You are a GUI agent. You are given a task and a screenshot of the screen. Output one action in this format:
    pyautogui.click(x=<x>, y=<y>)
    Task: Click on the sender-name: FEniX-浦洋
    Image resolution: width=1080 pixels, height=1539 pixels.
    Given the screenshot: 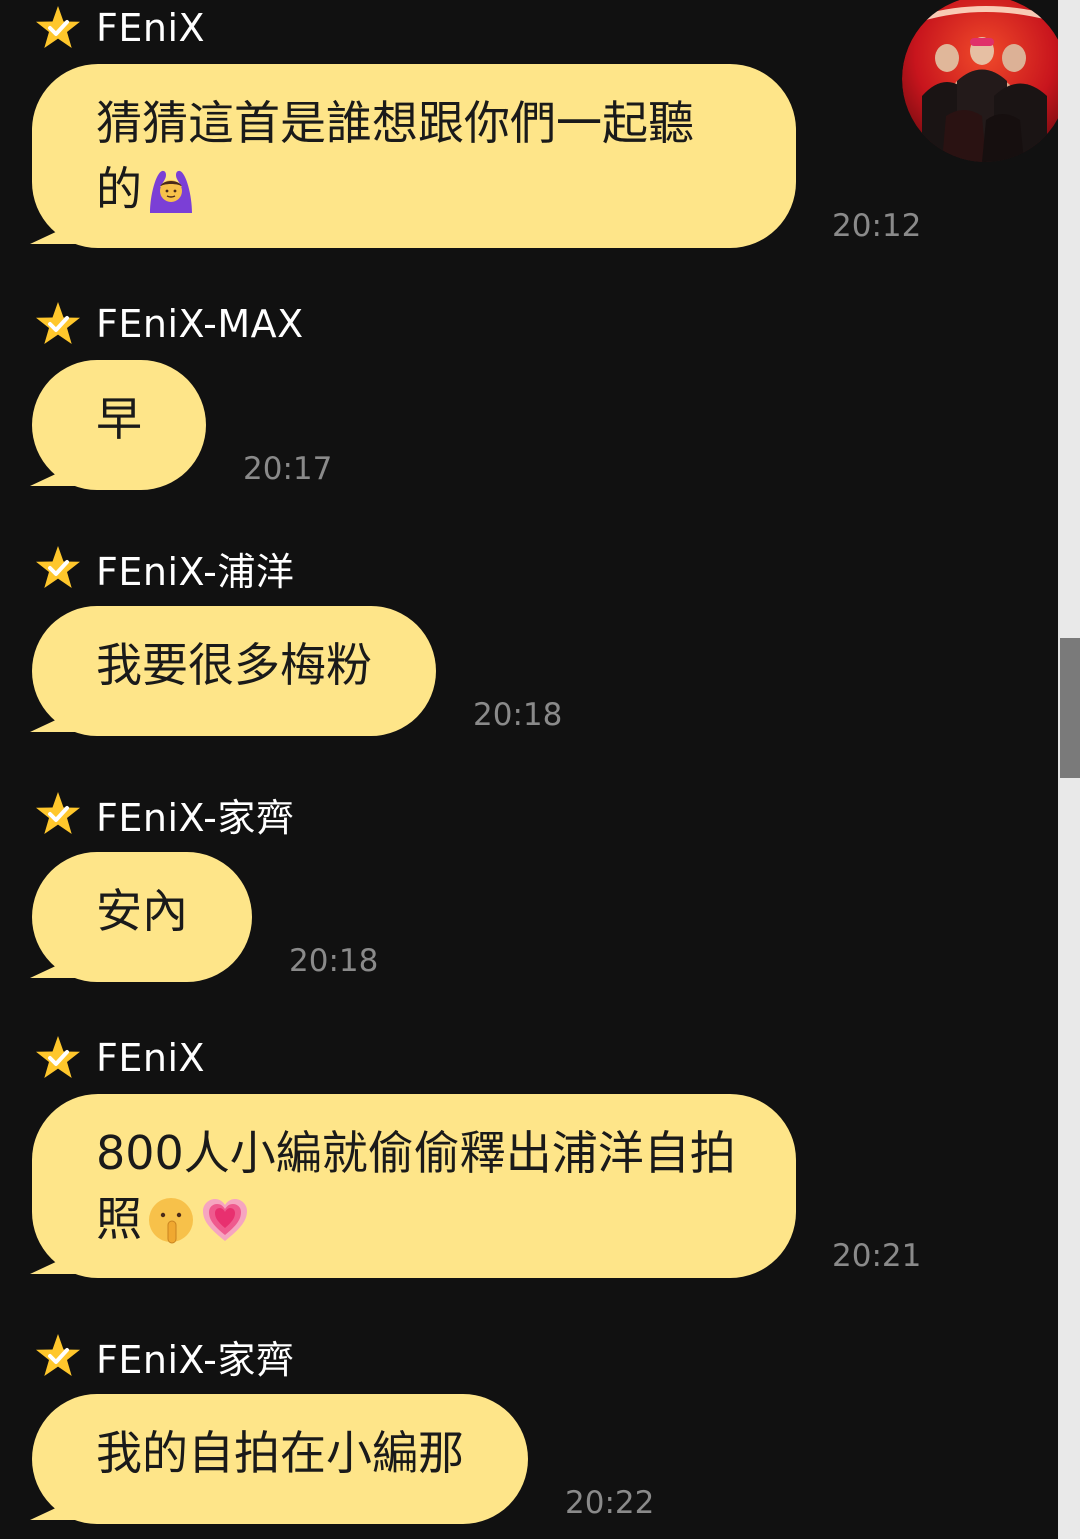 What is the action you would take?
    pyautogui.click(x=195, y=568)
    